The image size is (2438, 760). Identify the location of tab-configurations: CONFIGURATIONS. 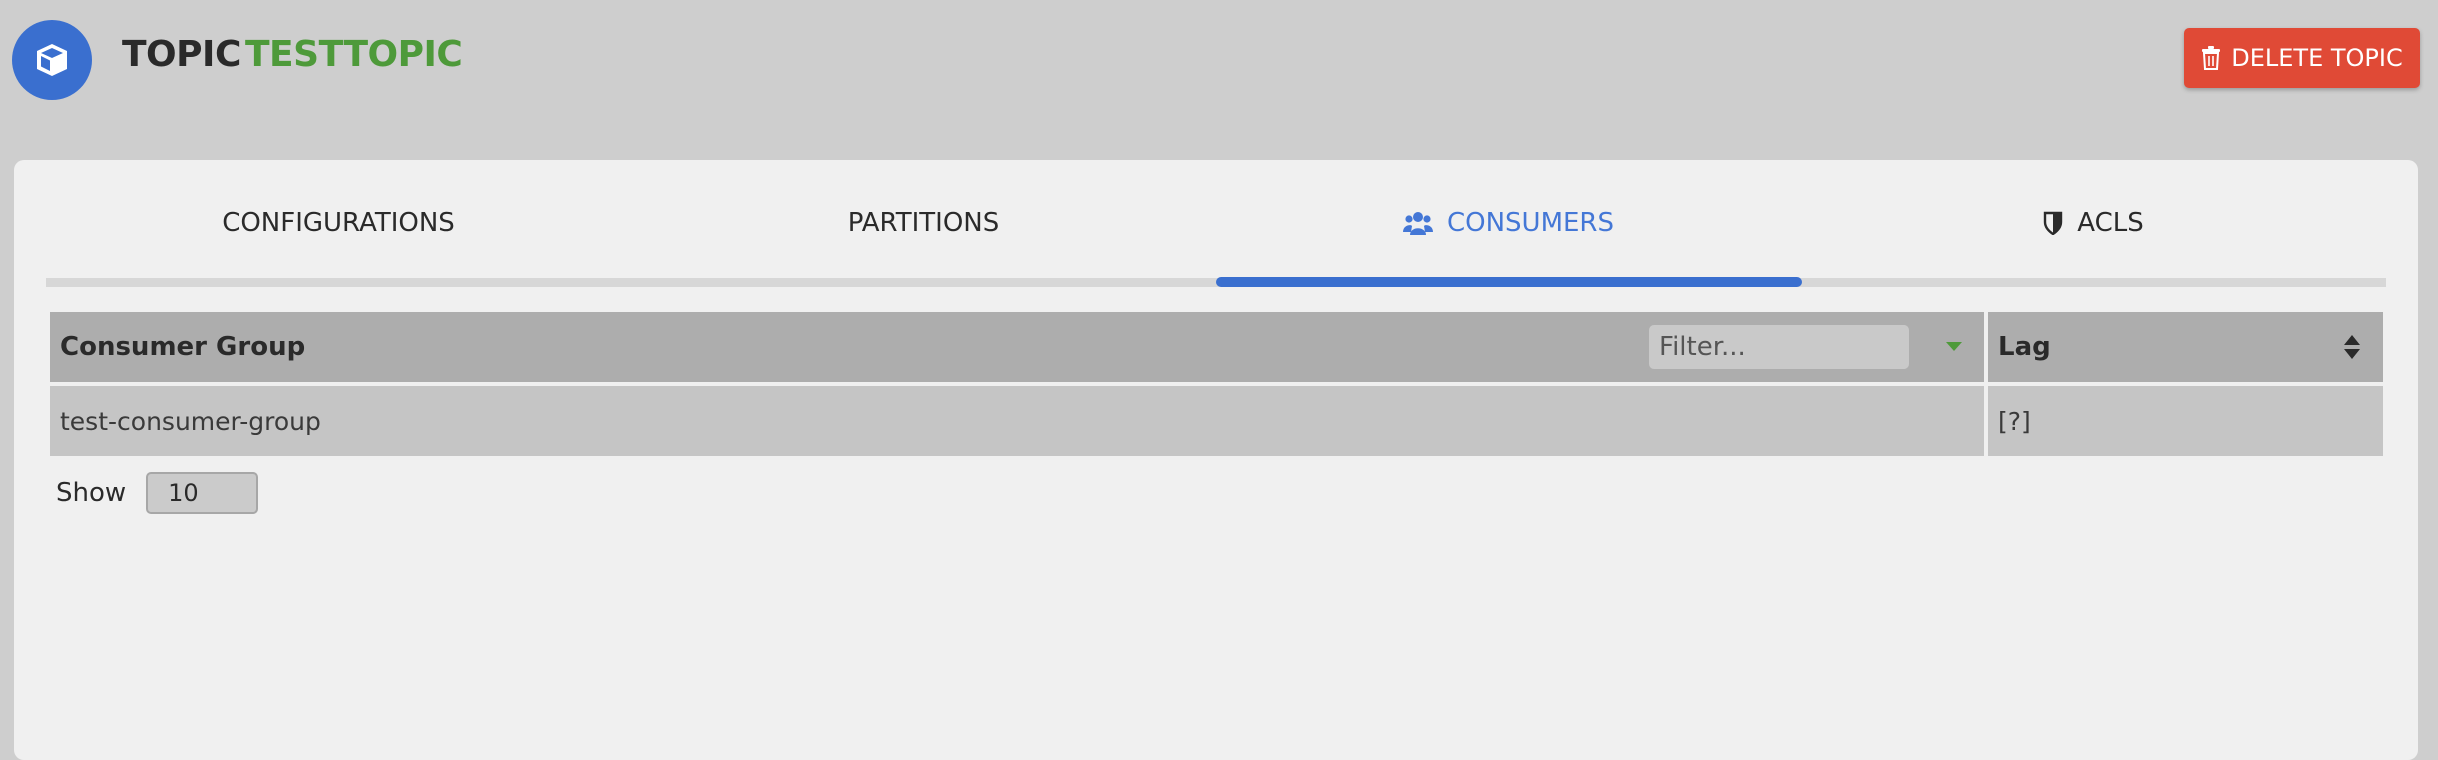
(338, 223).